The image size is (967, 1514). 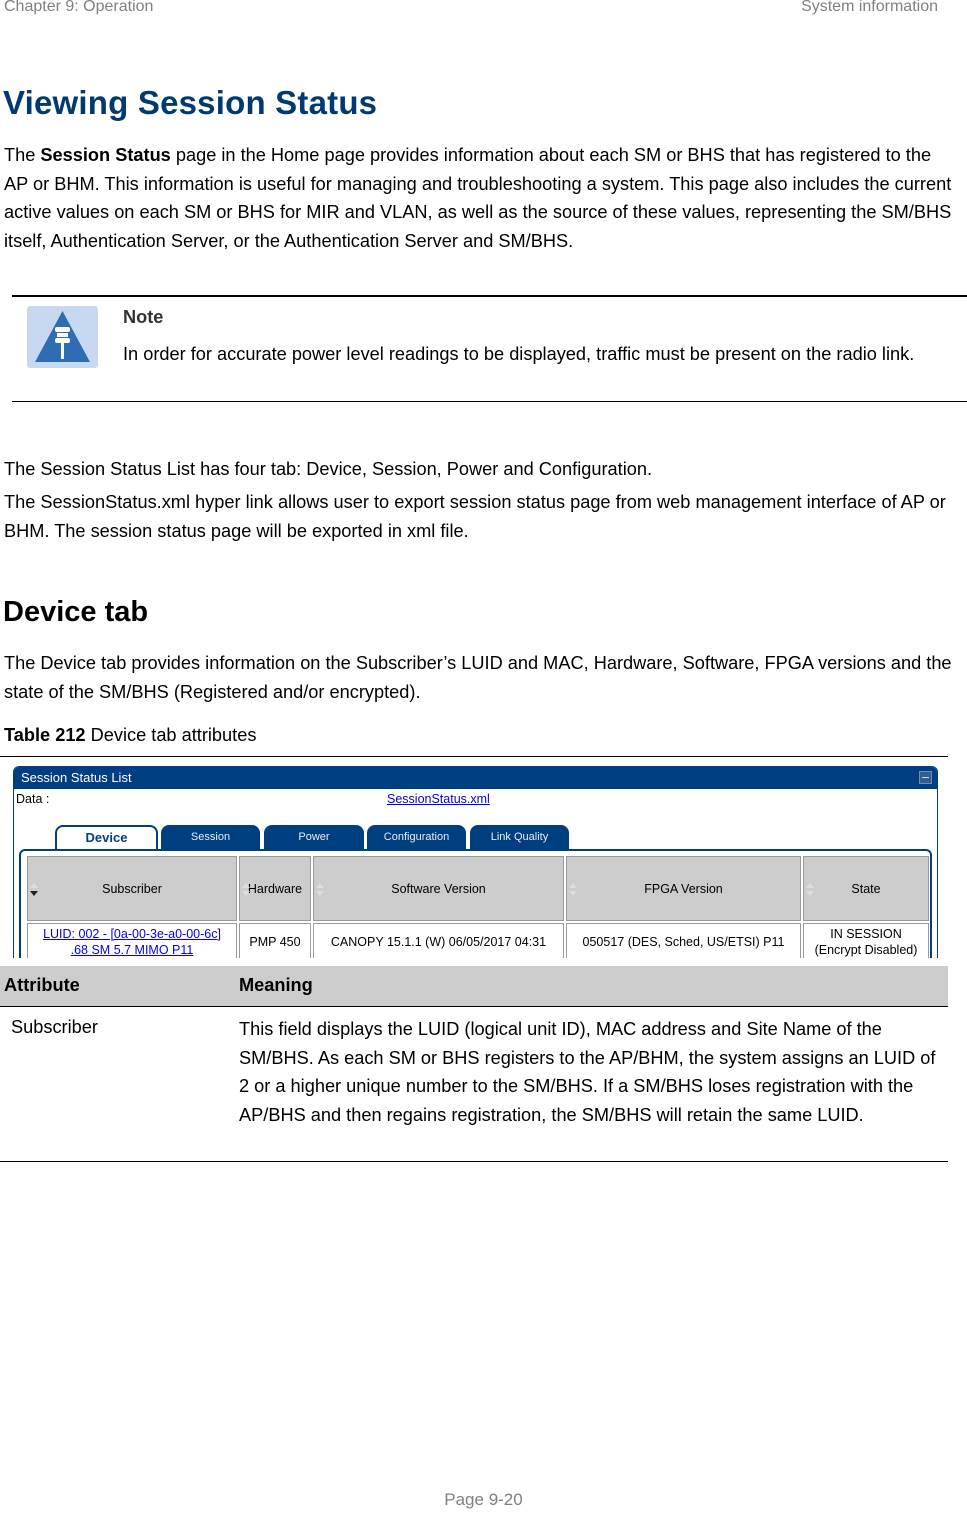 I want to click on section-heading-device-tab: Device tab, so click(x=76, y=612).